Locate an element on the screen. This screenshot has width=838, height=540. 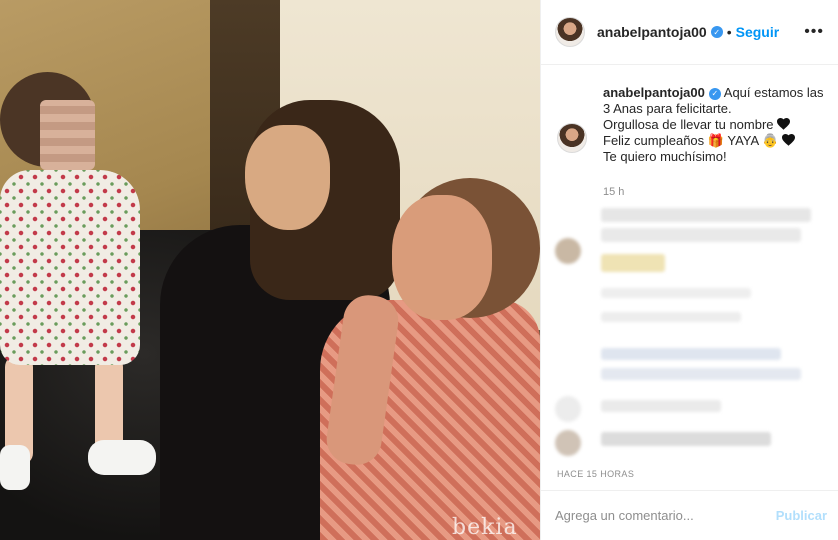
photo-grandma-face is located at coordinates (442, 257).